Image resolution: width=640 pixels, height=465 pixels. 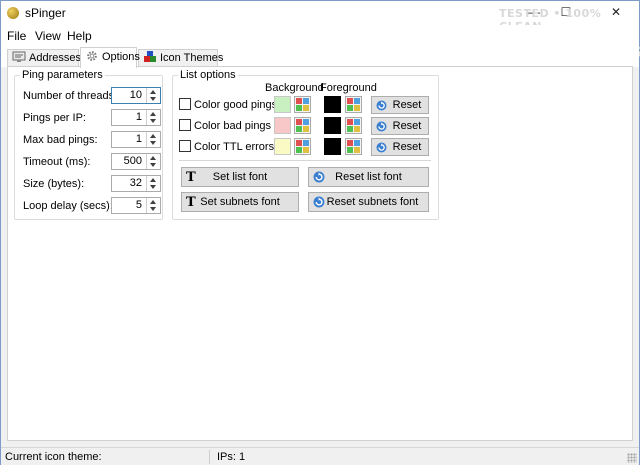 I want to click on good-pings-foreground-swatch, so click(x=332, y=104).